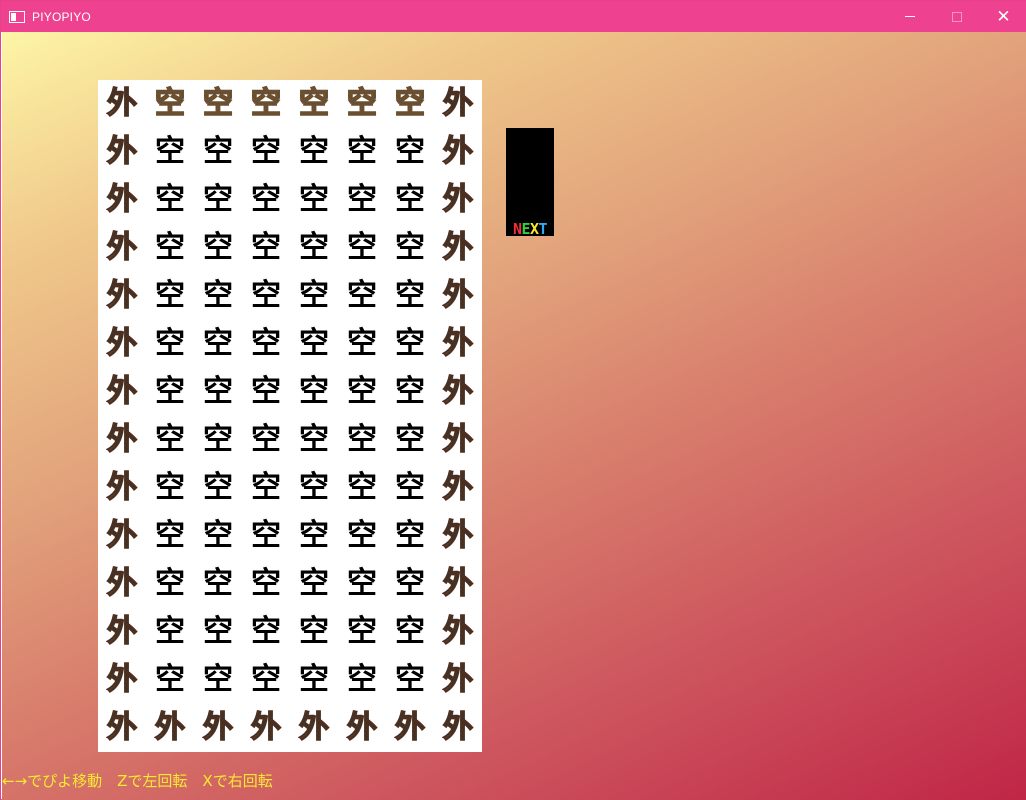 The height and width of the screenshot is (800, 1026). Describe the element at coordinates (534, 229) in the screenshot. I see `next-label-letter: X` at that location.